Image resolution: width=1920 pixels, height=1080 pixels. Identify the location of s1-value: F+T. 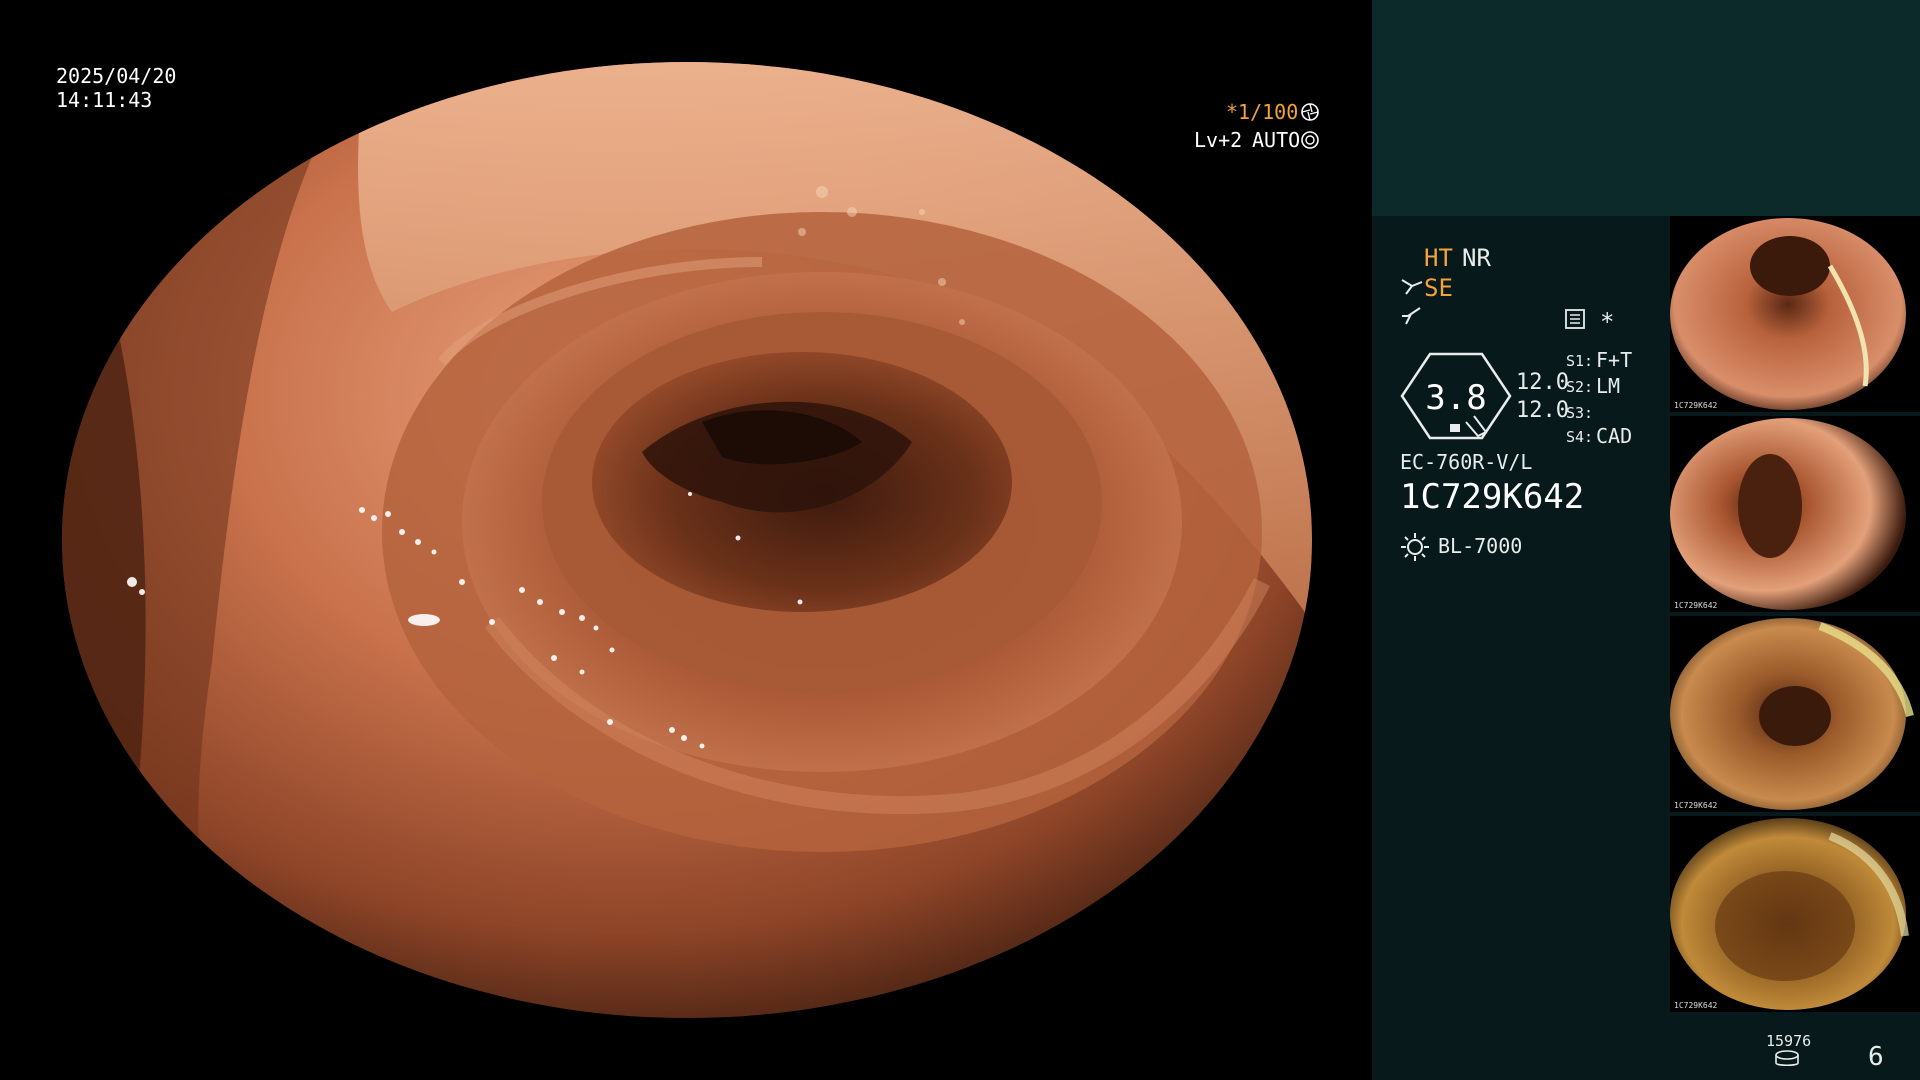
(1614, 360).